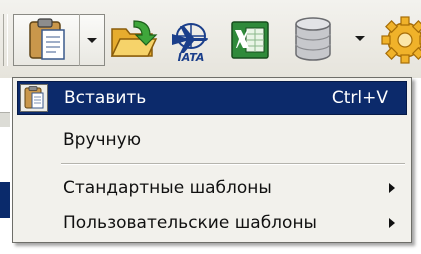 Image resolution: width=421 pixels, height=254 pixels. I want to click on menu-item-label: Вставить, so click(105, 98).